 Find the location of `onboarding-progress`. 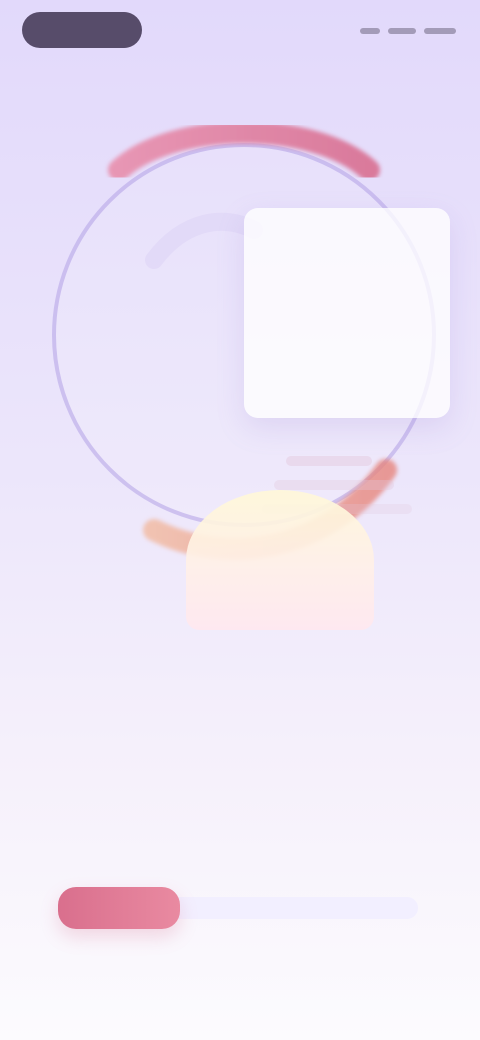

onboarding-progress is located at coordinates (238, 908).